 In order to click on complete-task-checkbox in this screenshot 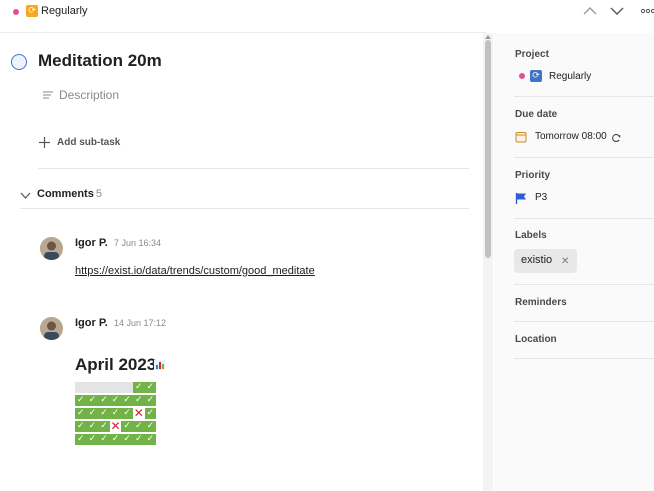, I will do `click(19, 62)`.